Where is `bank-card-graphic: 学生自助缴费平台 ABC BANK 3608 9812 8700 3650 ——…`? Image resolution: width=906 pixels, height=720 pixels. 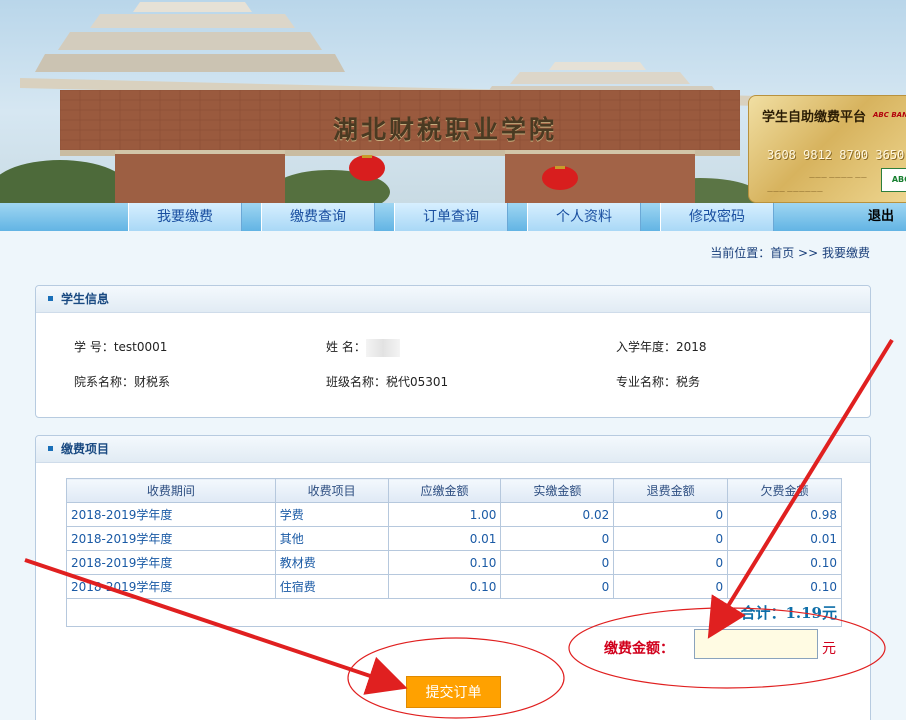
bank-card-graphic: 学生自助缴费平台 ABC BANK 3608 9812 8700 3650 ——… is located at coordinates (827, 149).